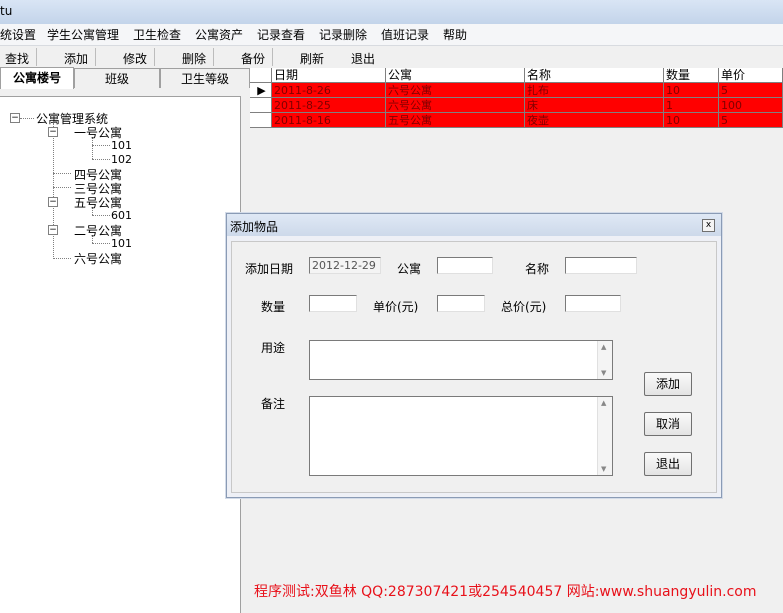 Image resolution: width=783 pixels, height=613 pixels. I want to click on window-title-bar: tu, so click(391, 12).